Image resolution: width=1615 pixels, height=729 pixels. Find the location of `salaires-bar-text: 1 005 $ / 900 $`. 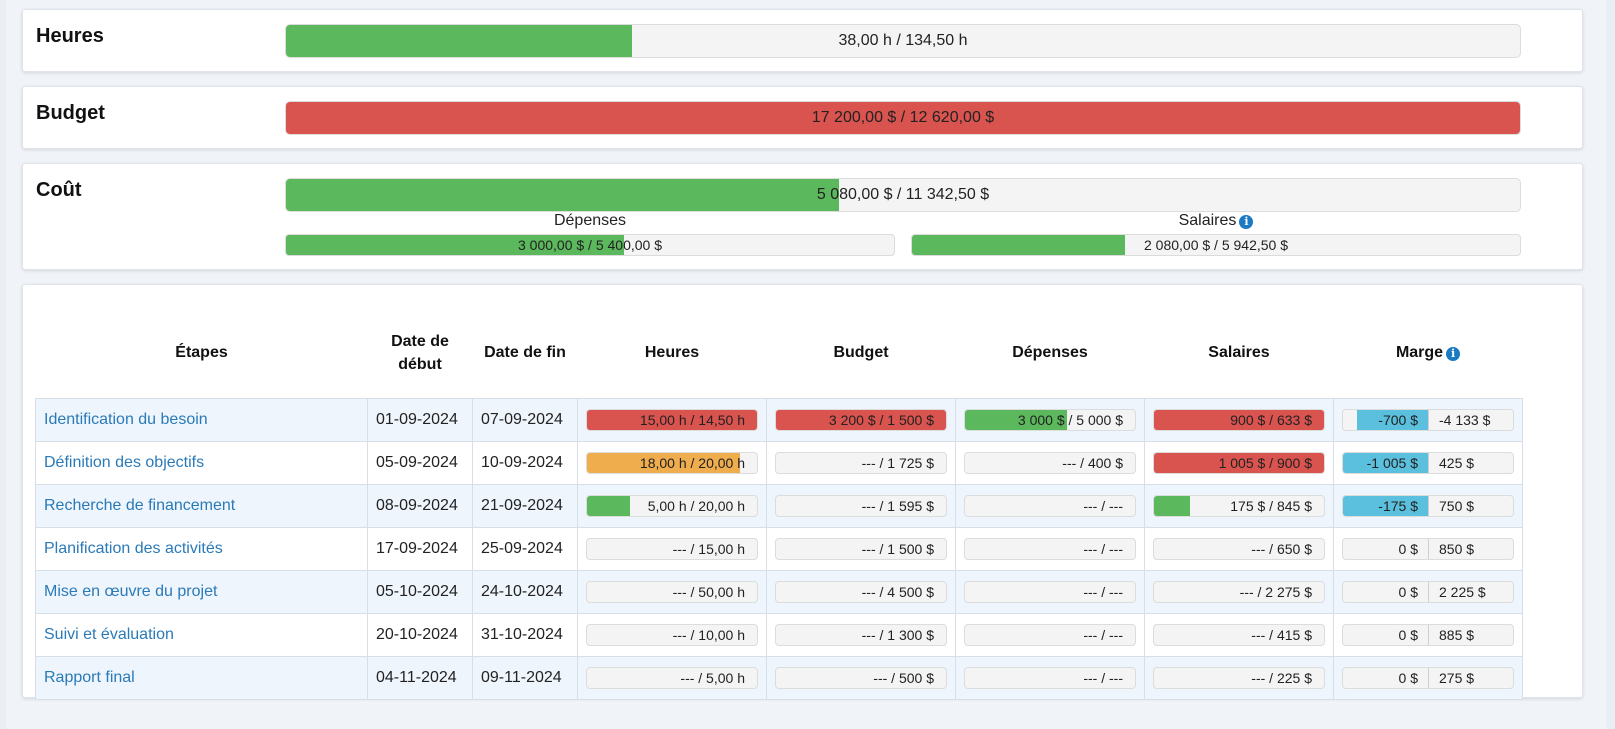

salaires-bar-text: 1 005 $ / 900 $ is located at coordinates (1265, 462).